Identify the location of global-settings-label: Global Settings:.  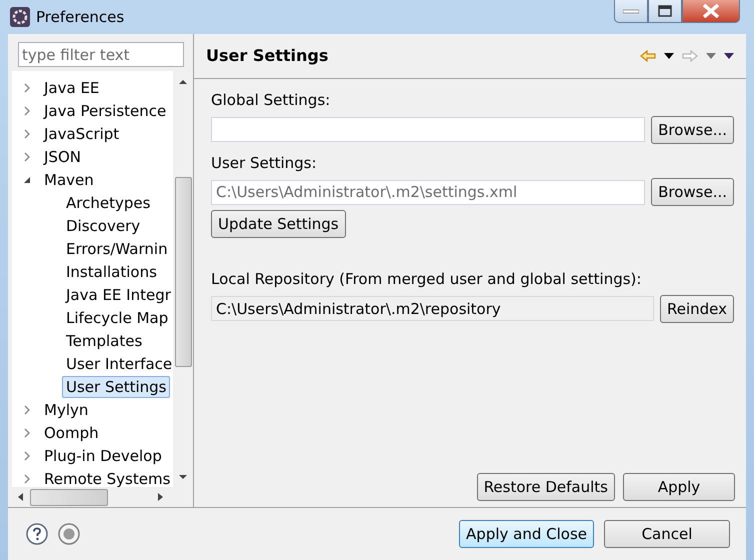
(271, 100).